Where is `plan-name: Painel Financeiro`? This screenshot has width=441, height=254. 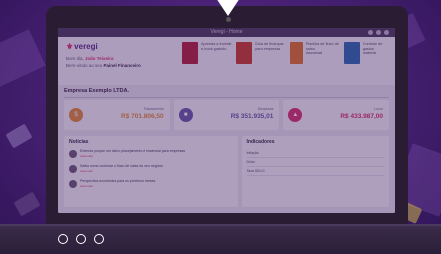 plan-name: Painel Financeiro is located at coordinates (122, 65).